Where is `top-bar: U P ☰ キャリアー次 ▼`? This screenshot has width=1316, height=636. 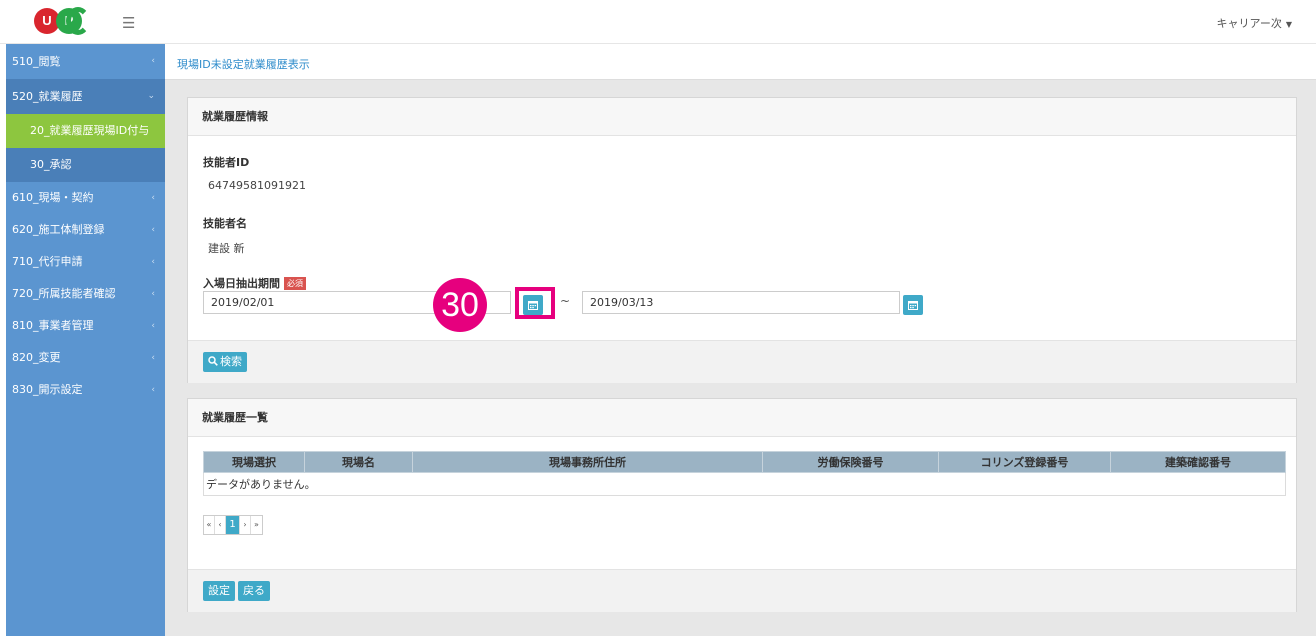 top-bar: U P ☰ キャリアー次 ▼ is located at coordinates (658, 22).